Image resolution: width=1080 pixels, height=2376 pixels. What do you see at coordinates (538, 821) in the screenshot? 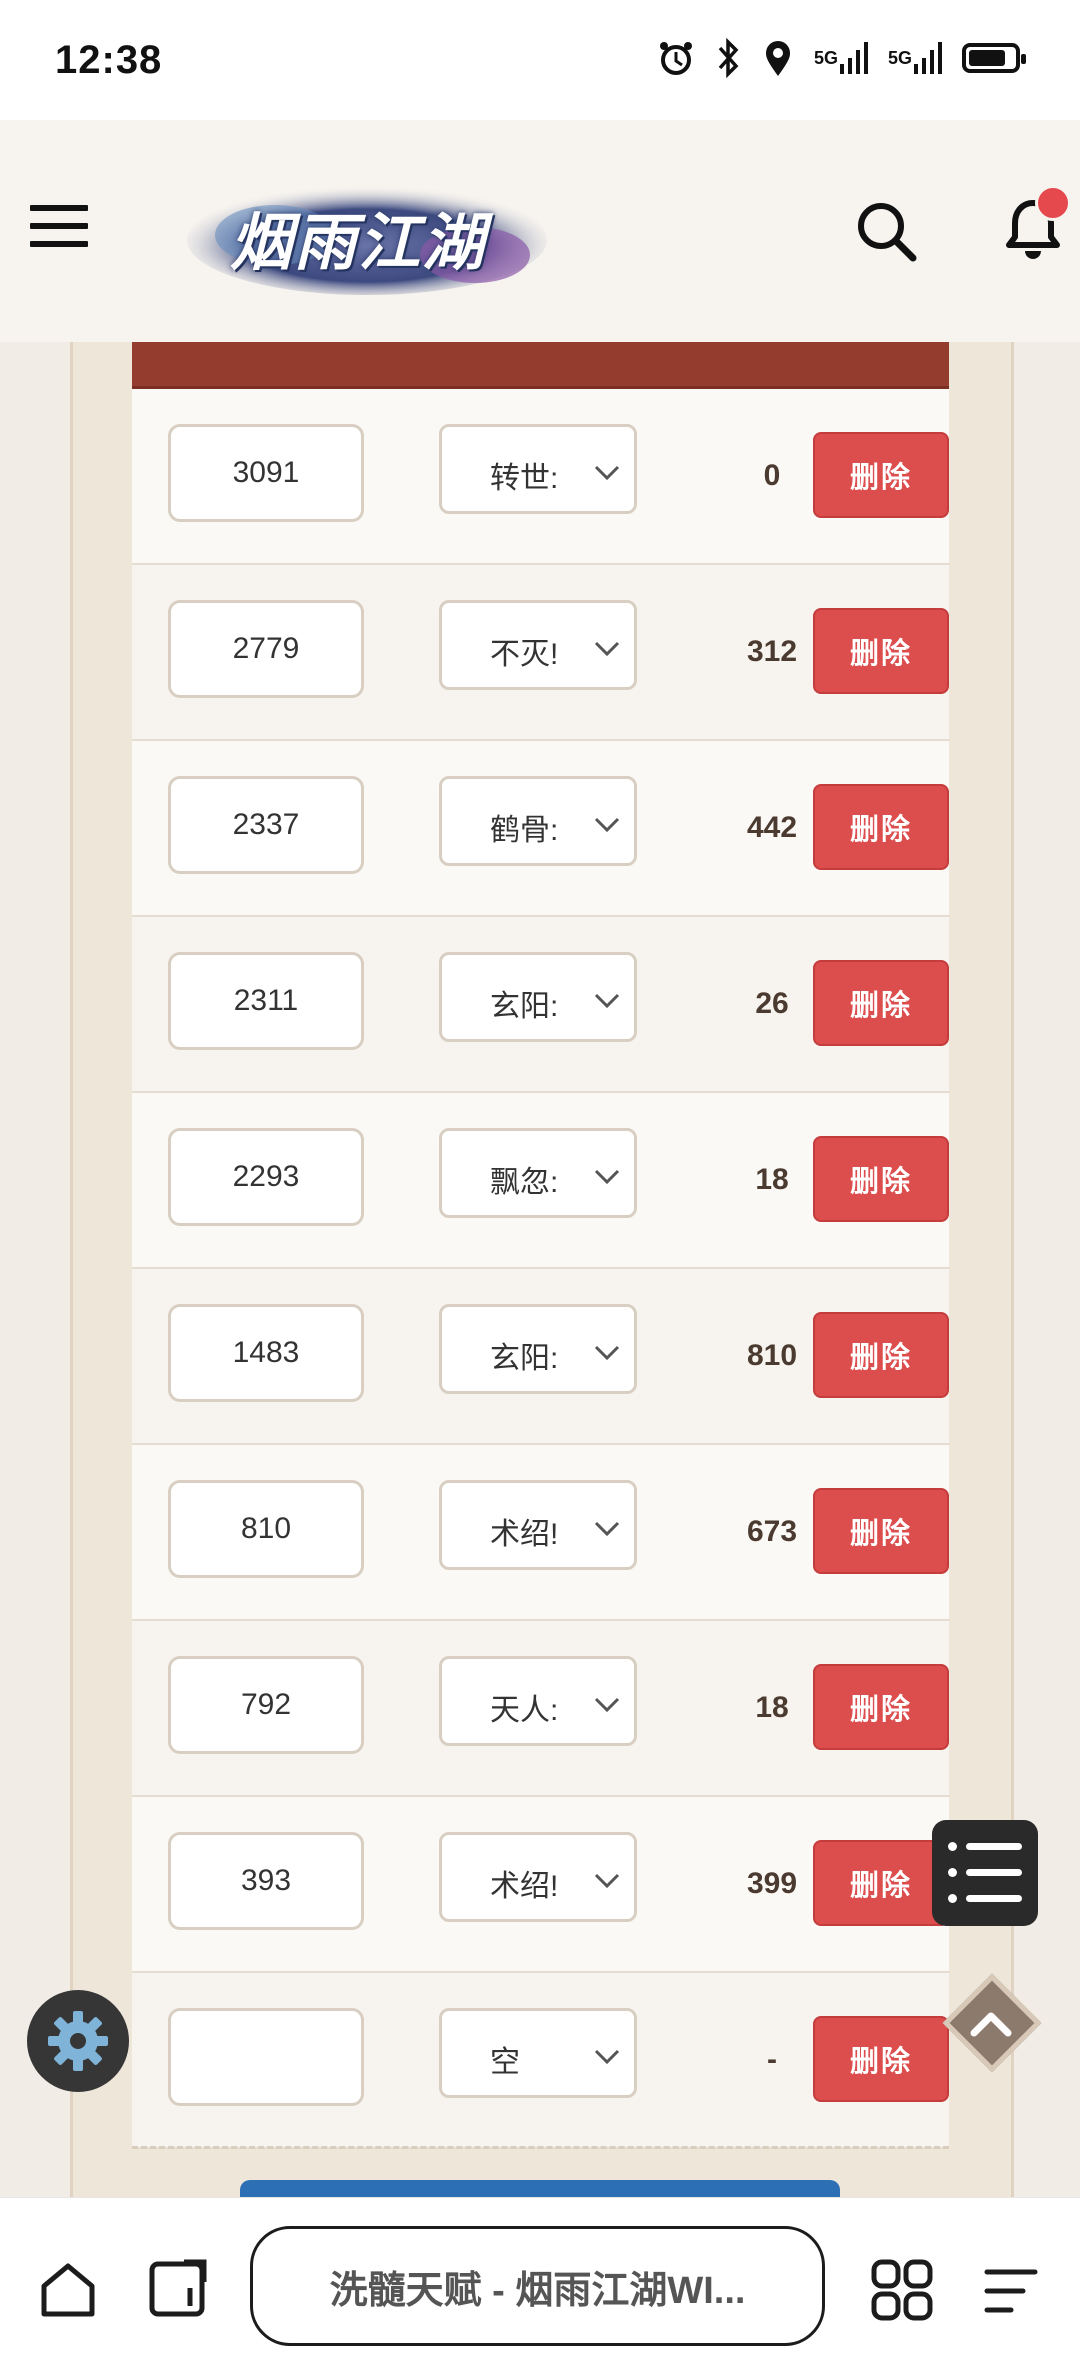
I see `talent-select: 鹤骨:` at bounding box center [538, 821].